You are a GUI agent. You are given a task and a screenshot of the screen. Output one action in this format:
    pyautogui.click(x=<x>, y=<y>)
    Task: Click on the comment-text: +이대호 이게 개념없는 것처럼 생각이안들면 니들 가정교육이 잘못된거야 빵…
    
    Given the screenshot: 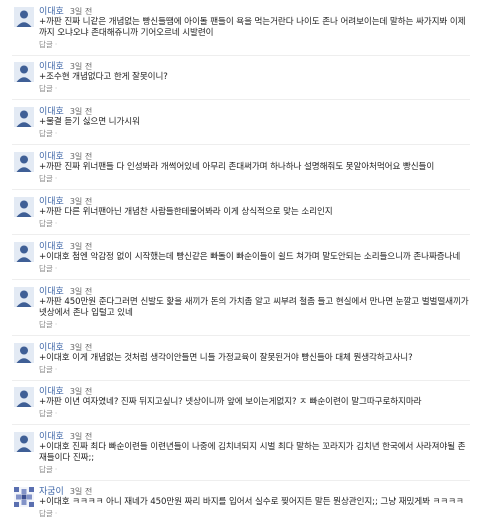 What is the action you would take?
    pyautogui.click(x=226, y=358)
    